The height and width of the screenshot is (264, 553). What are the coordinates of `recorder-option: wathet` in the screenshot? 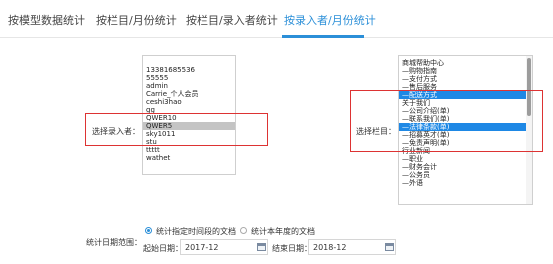 It's located at (189, 158).